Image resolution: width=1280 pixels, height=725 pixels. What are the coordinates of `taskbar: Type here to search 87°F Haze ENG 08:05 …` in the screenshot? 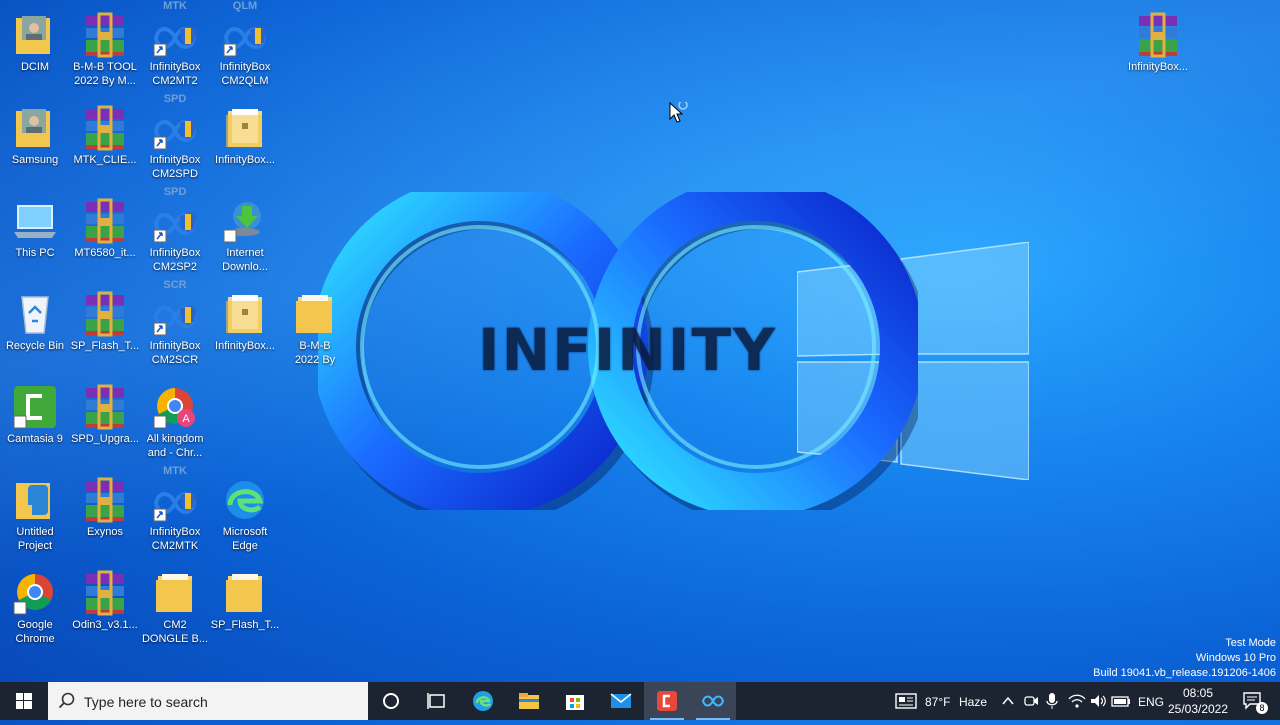 It's located at (640, 701).